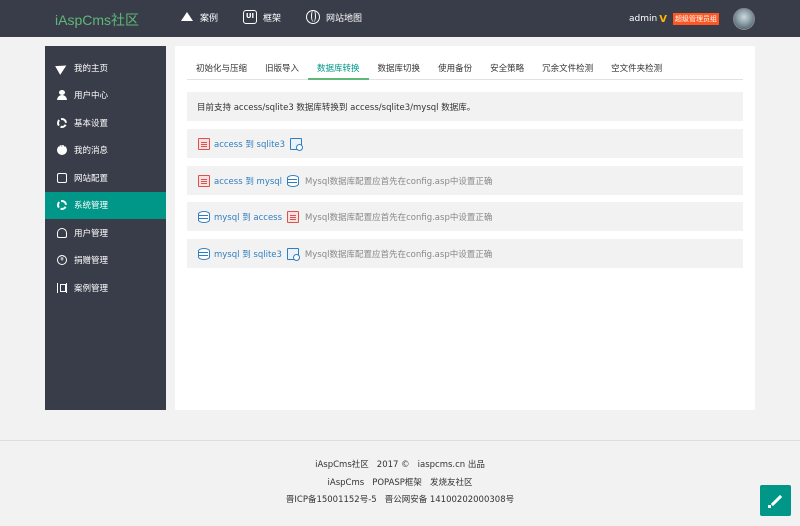 The image size is (800, 526). Describe the element at coordinates (344, 18) in the screenshot. I see `nav-label: 网站地图` at that location.